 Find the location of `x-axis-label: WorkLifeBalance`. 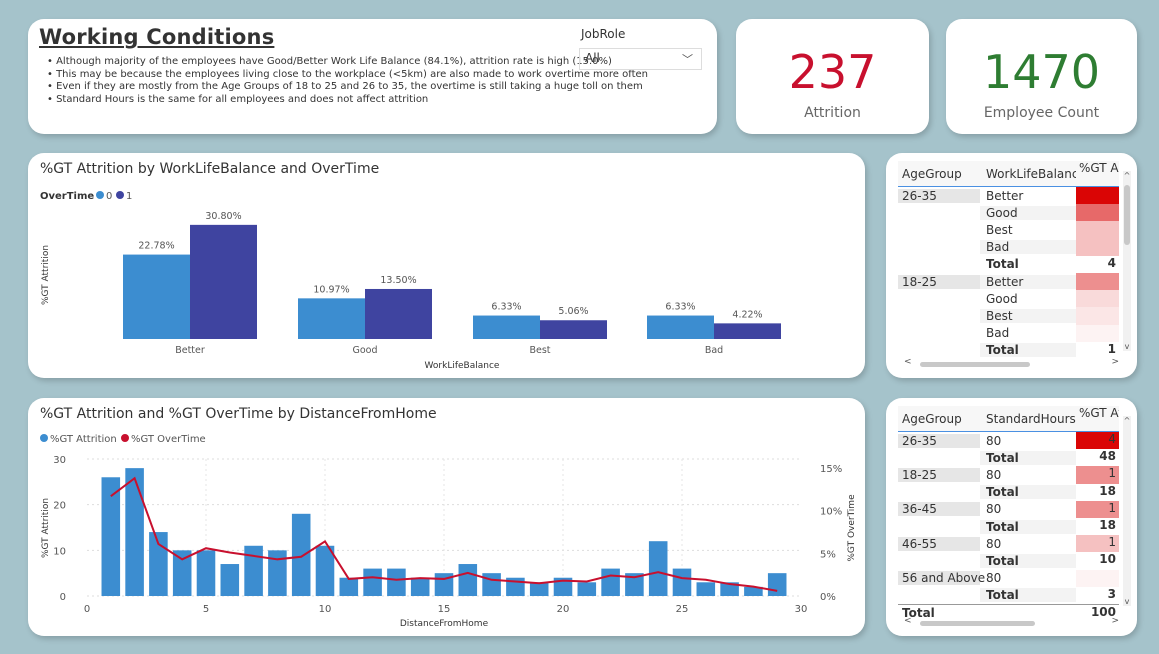

x-axis-label: WorkLifeBalance is located at coordinates (462, 366).